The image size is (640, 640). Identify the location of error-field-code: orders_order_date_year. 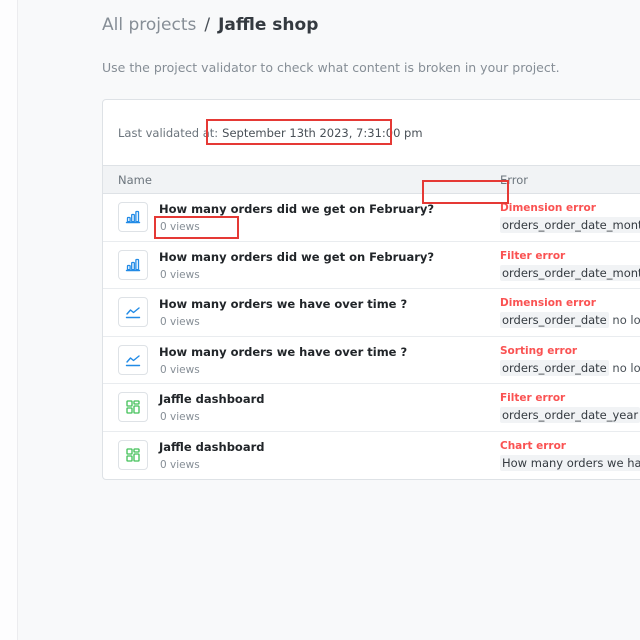
(570, 415).